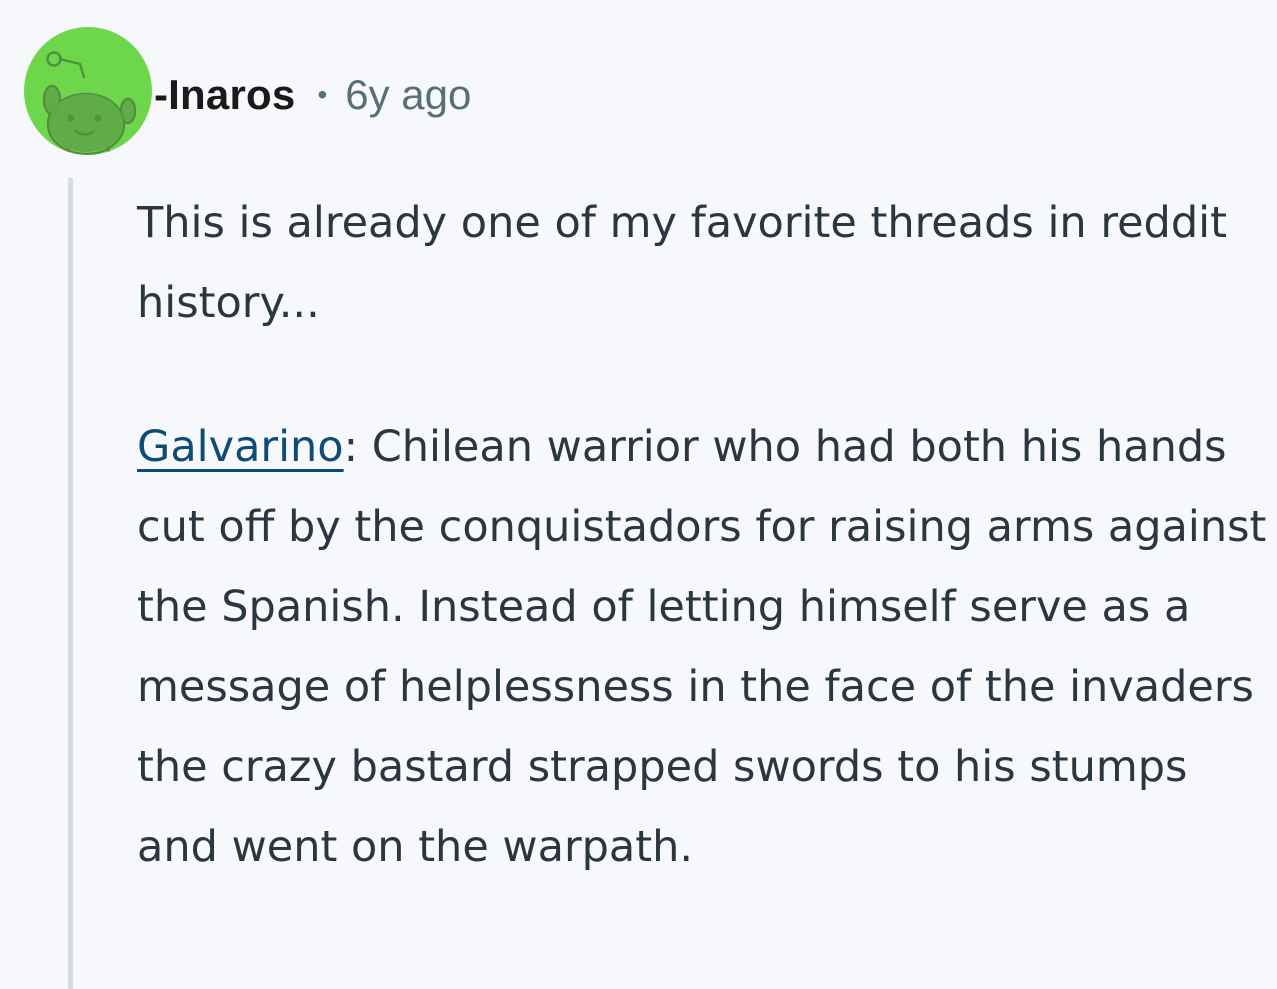  Describe the element at coordinates (70, 583) in the screenshot. I see `thread-line` at that location.